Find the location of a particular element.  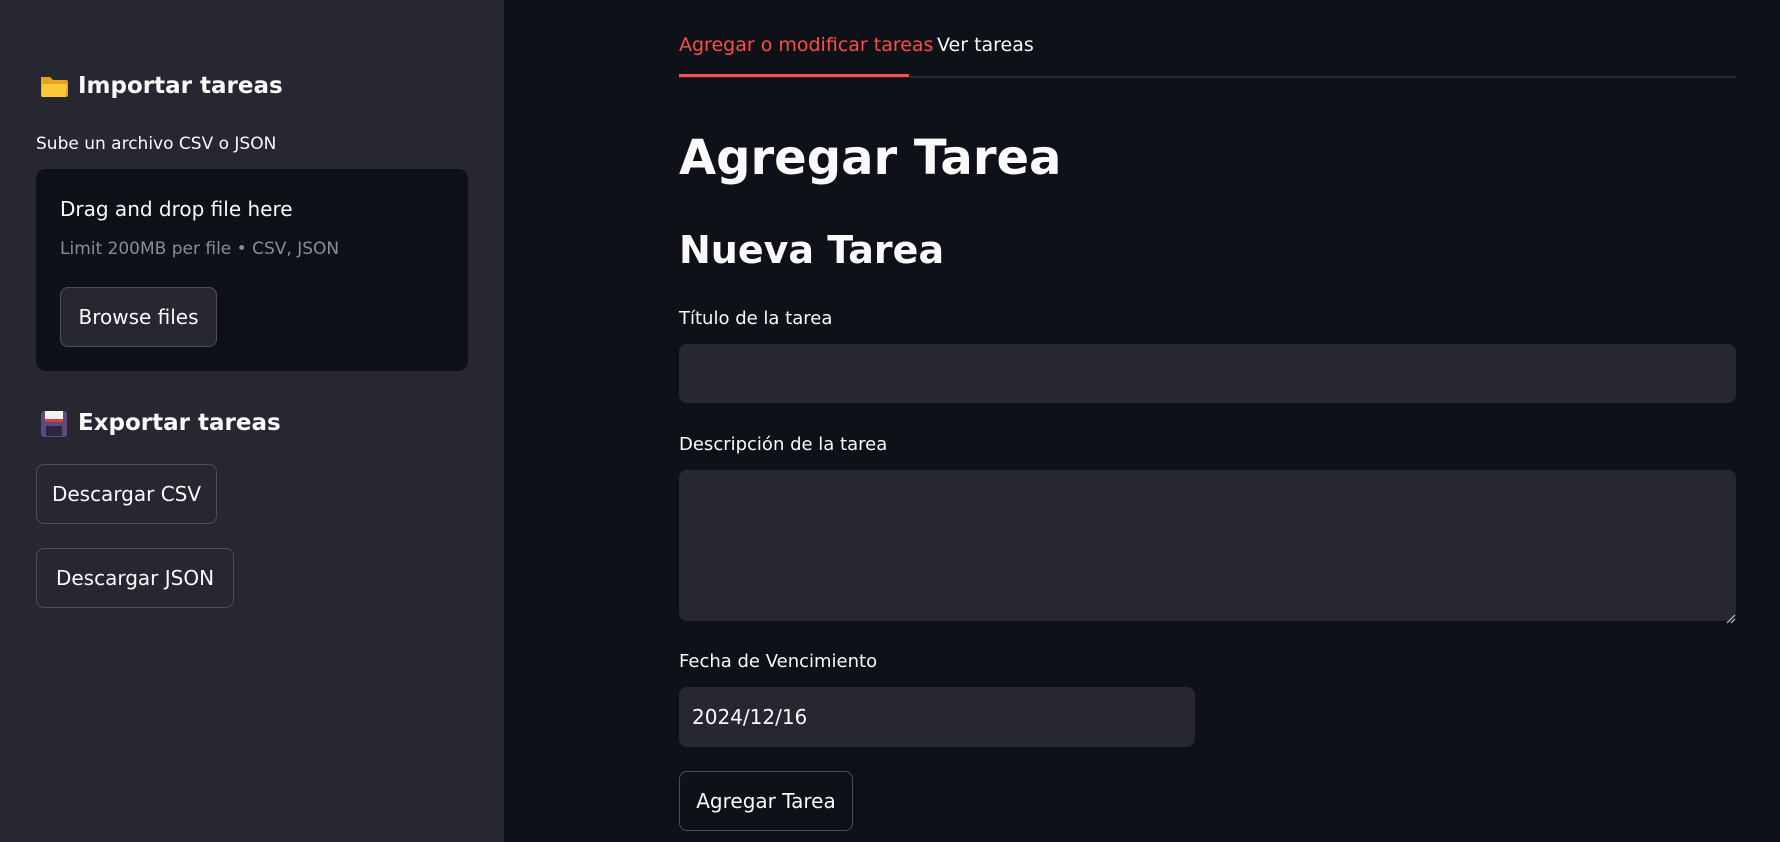

page-title: Agregar Tarea is located at coordinates (870, 158).